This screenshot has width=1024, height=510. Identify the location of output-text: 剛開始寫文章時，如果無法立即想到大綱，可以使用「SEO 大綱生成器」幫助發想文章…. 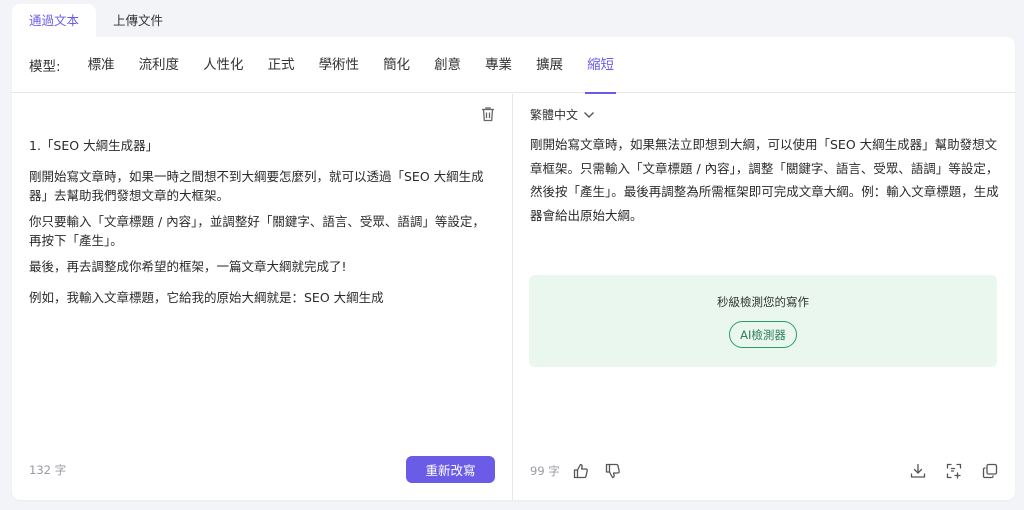
(764, 180).